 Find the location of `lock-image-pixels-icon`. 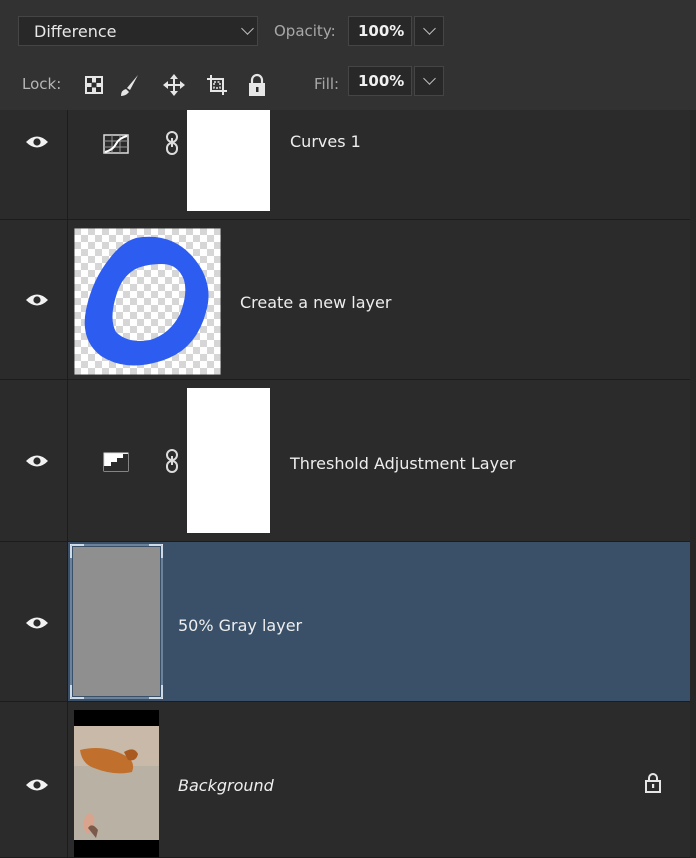

lock-image-pixels-icon is located at coordinates (130, 85).